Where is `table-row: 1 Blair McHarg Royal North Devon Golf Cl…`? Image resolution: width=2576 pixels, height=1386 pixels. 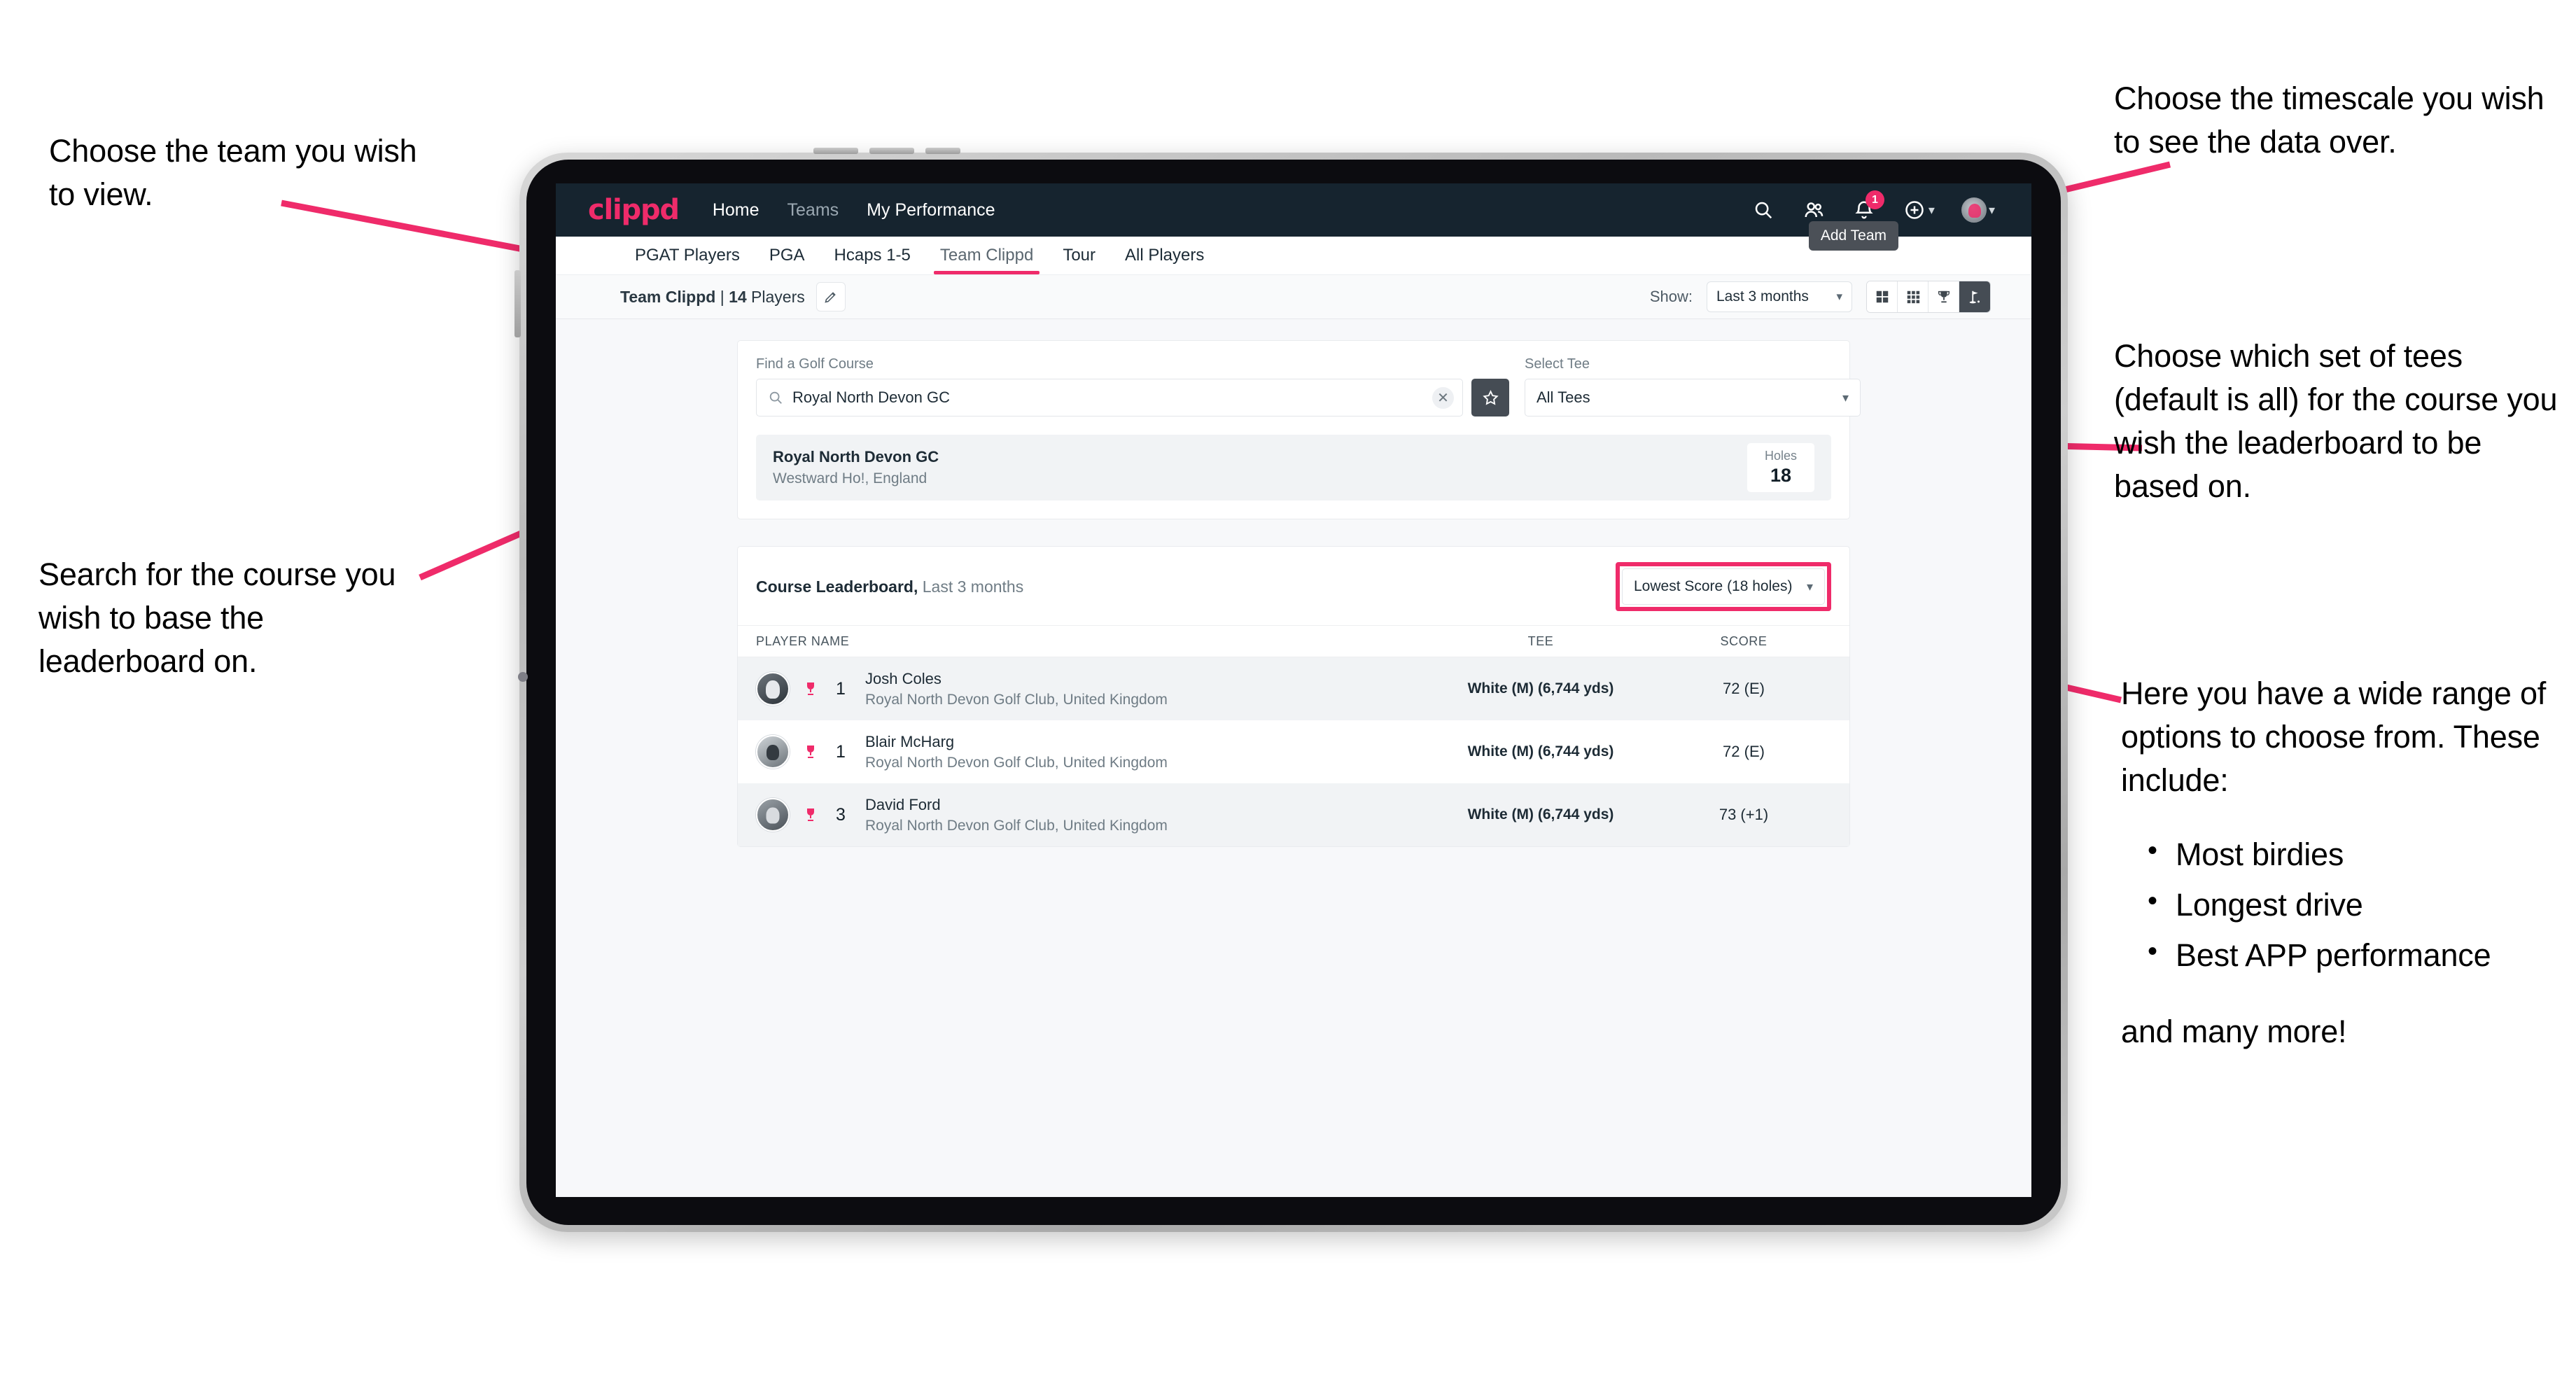
table-row: 1 Blair McHarg Royal North Devon Golf Cl… is located at coordinates (1293, 751).